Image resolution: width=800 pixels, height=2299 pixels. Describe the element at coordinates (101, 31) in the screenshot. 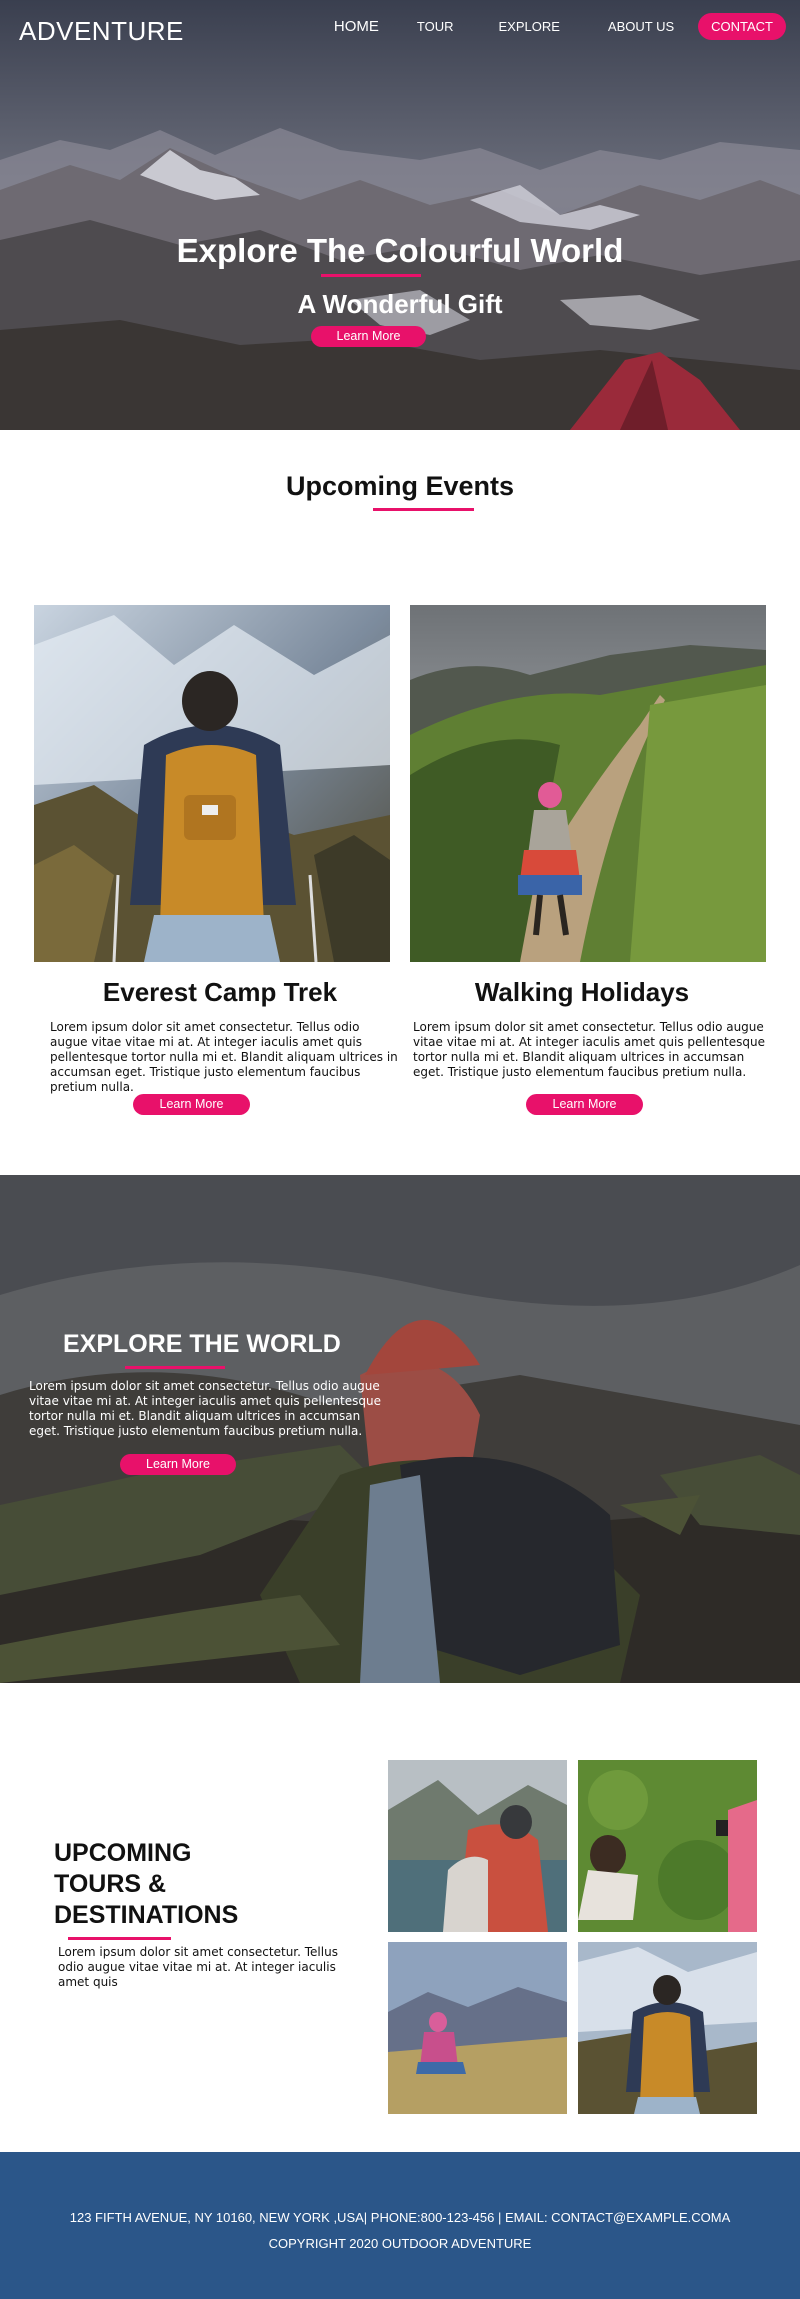

I see `brand-logo: ADVENTURE` at that location.